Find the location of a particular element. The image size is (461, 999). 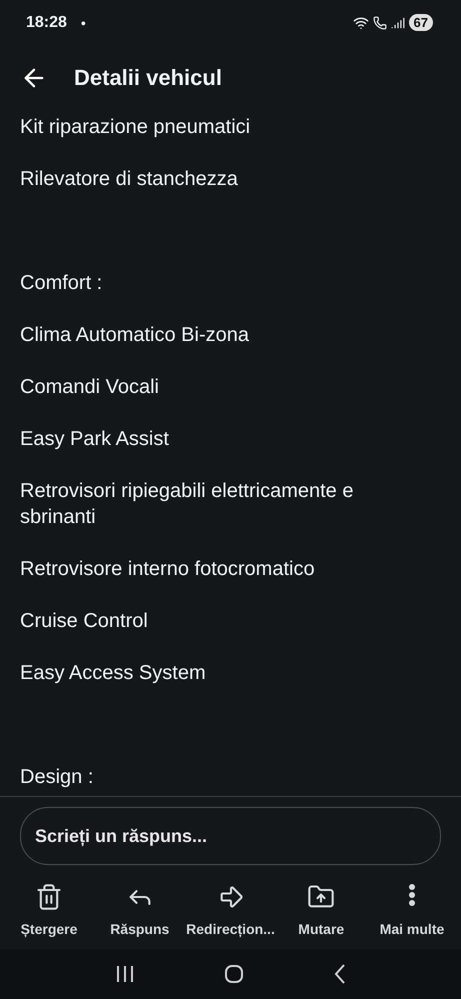

back-nav-button is located at coordinates (339, 974).